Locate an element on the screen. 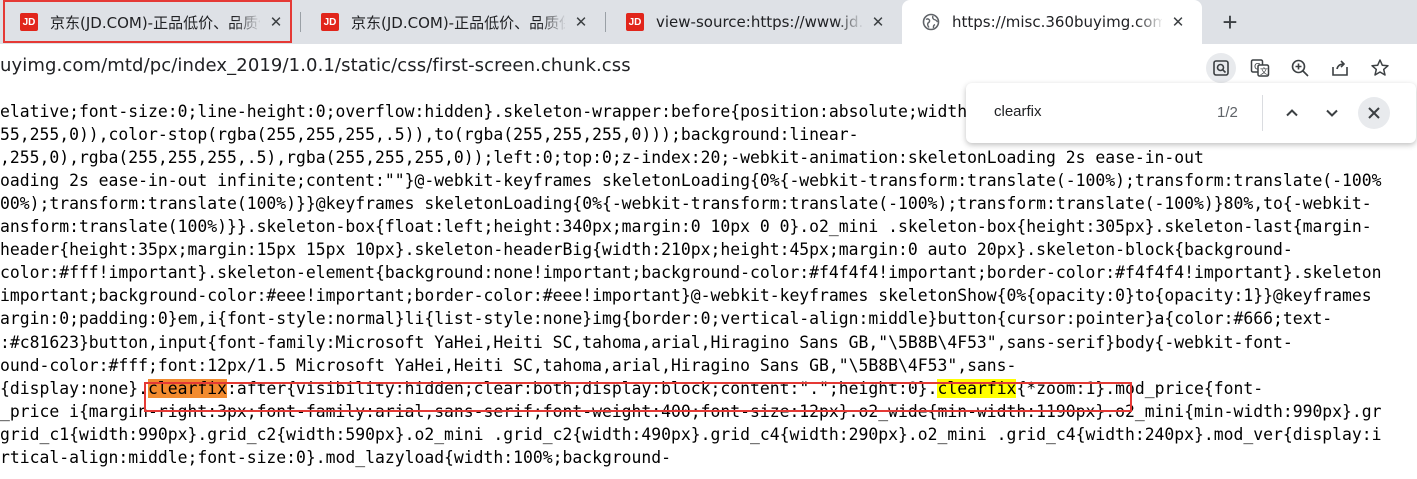 The height and width of the screenshot is (479, 1417). find-match-count: 1/2 is located at coordinates (1227, 112).